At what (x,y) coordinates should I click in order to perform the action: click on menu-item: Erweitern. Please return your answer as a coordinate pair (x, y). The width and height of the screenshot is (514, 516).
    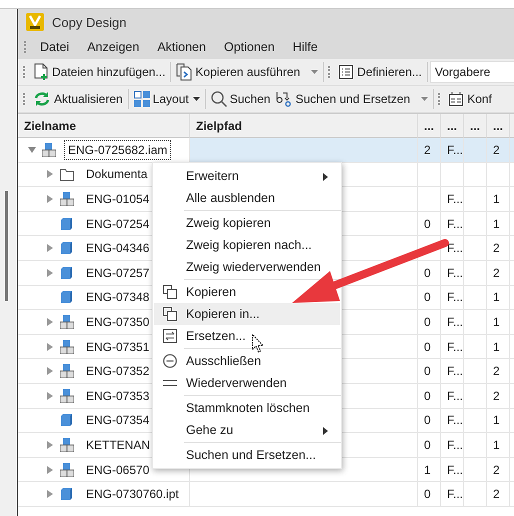
    Looking at the image, I should click on (247, 176).